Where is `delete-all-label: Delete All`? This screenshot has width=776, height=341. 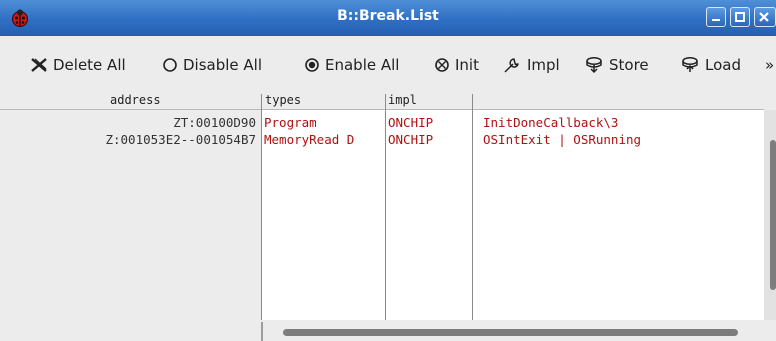 delete-all-label: Delete All is located at coordinates (89, 65).